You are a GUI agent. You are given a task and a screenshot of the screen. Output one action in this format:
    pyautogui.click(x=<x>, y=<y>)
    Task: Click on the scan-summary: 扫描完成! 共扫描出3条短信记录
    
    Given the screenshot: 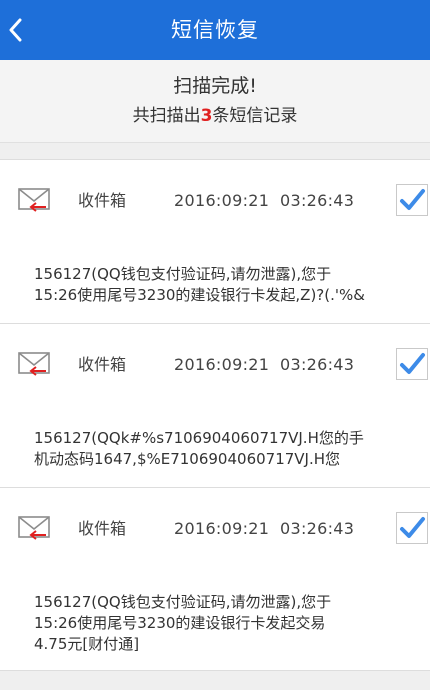 What is the action you would take?
    pyautogui.click(x=215, y=101)
    